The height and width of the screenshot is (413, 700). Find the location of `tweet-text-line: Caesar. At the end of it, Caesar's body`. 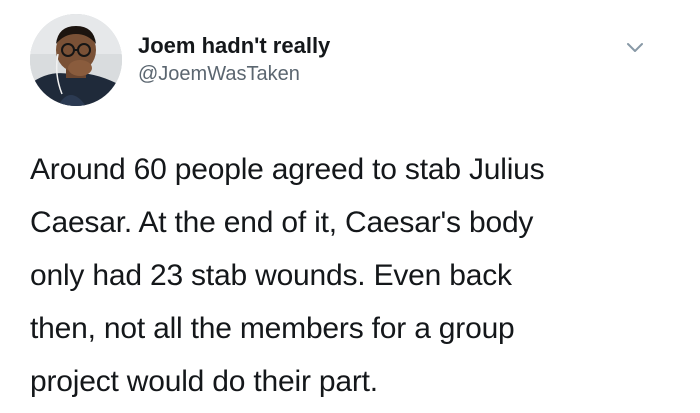

tweet-text-line: Caesar. At the end of it, Caesar's body is located at coordinates (282, 222).